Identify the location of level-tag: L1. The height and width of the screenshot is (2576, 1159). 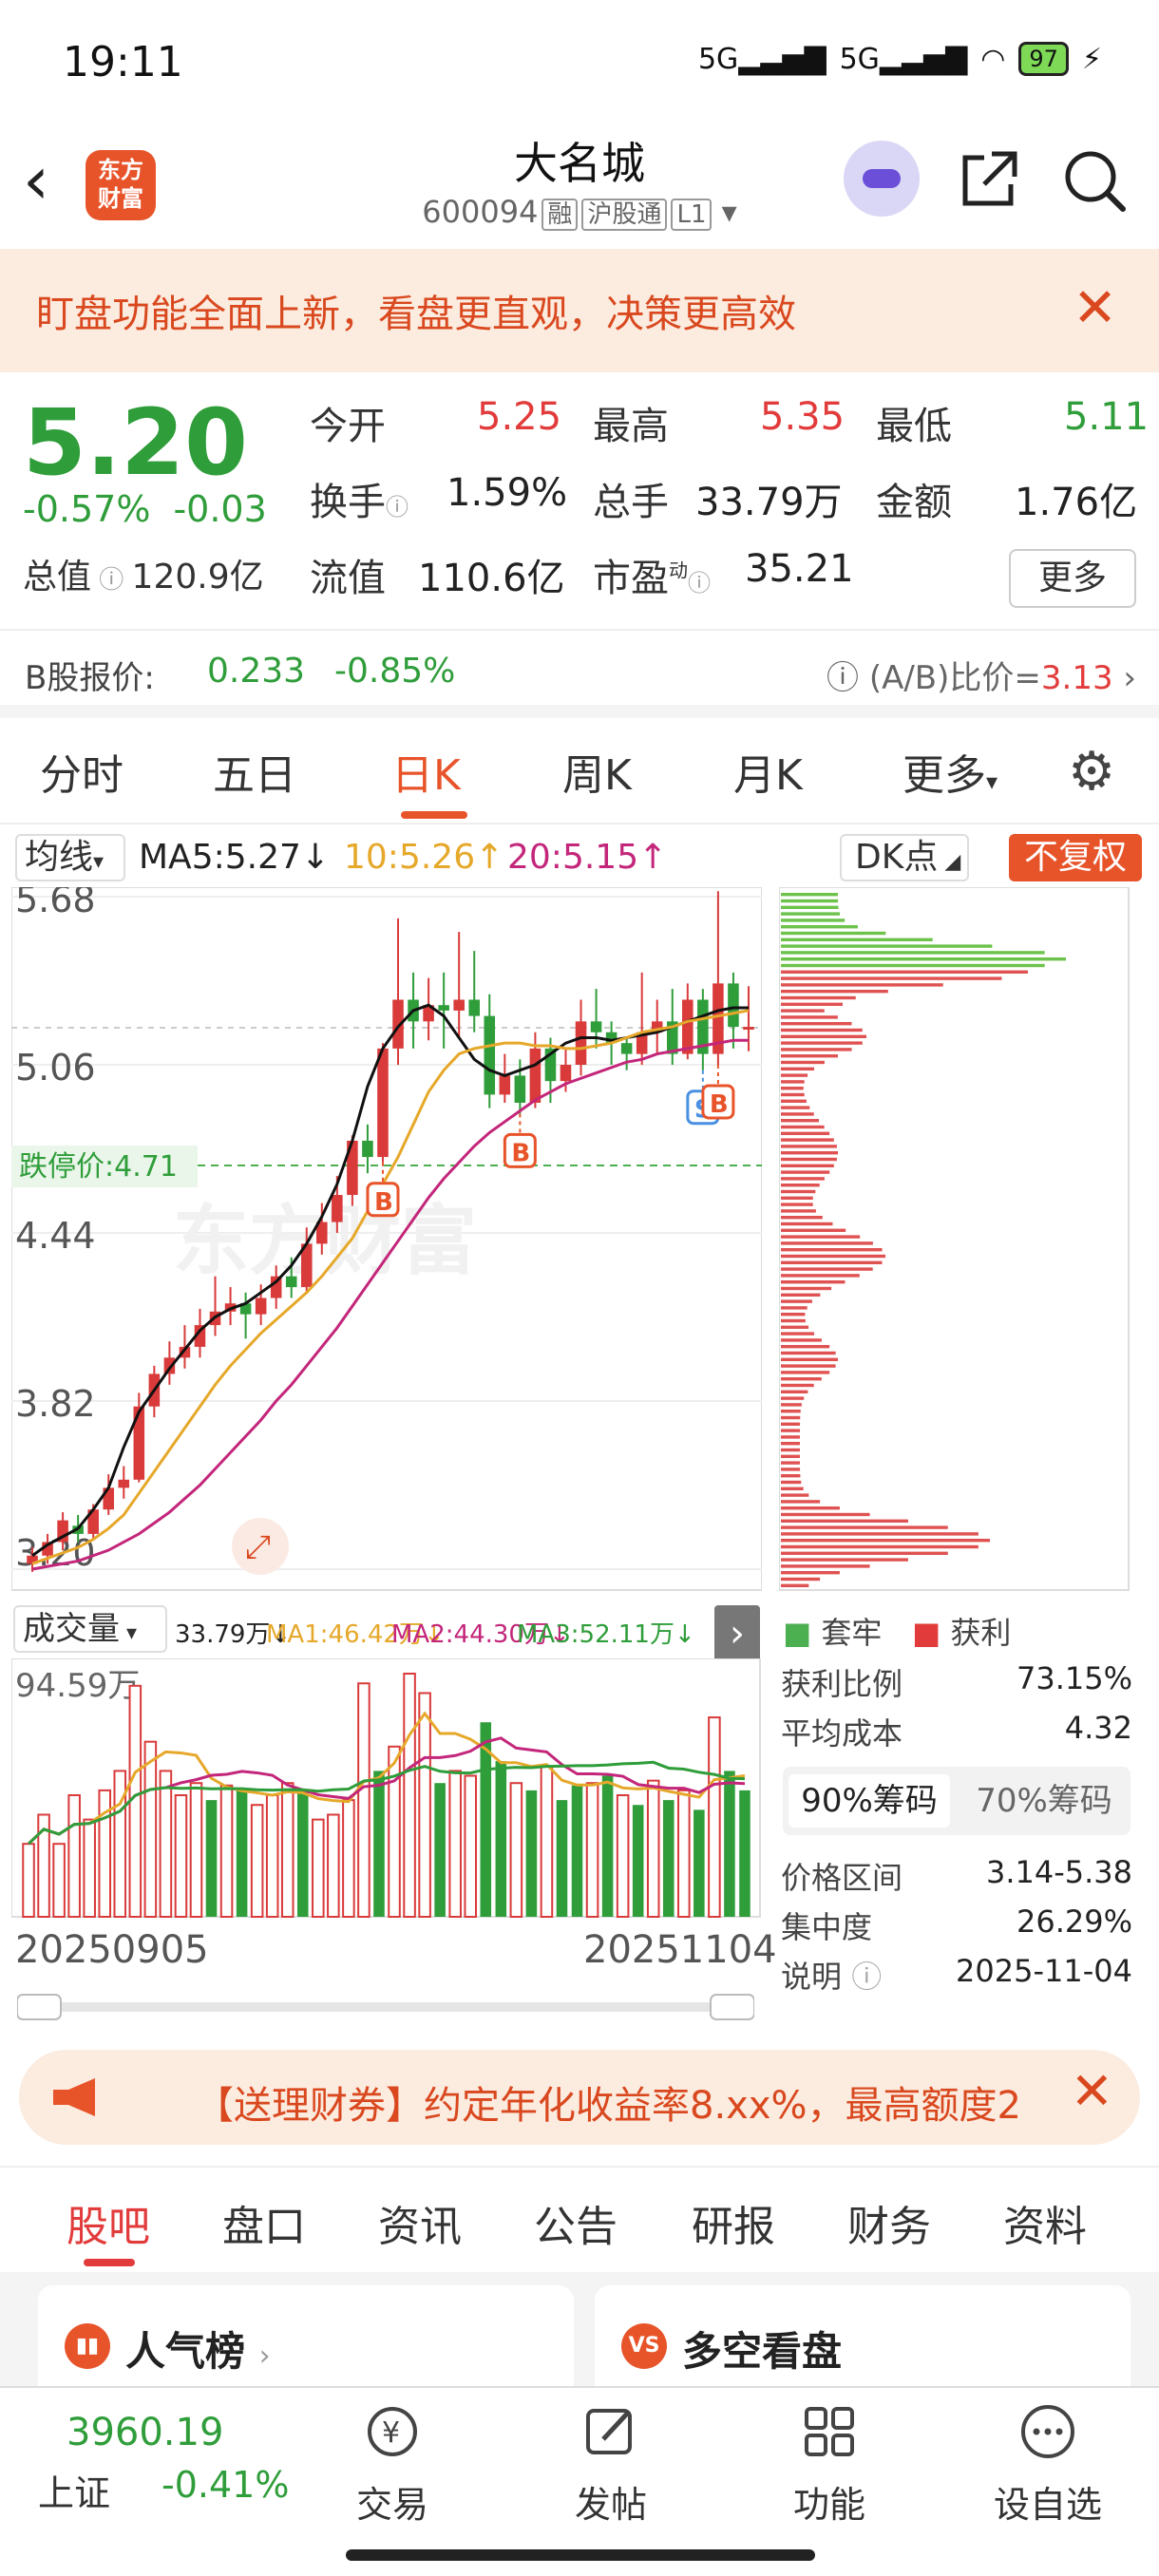
(691, 215).